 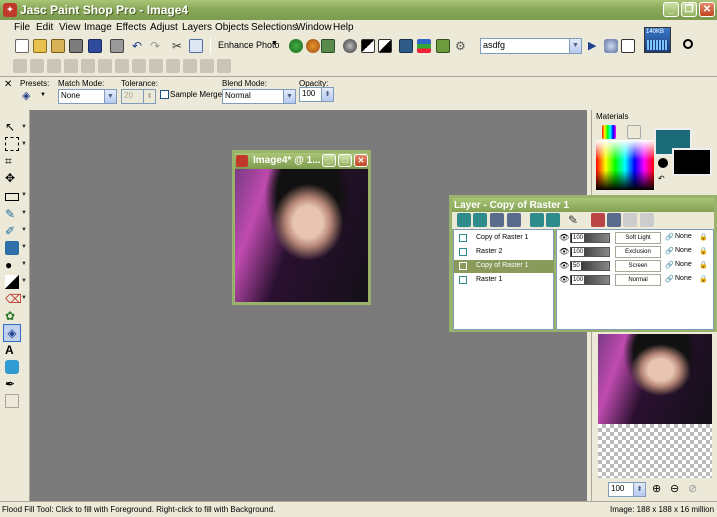 I want to click on close-button: ✕, so click(x=707, y=9).